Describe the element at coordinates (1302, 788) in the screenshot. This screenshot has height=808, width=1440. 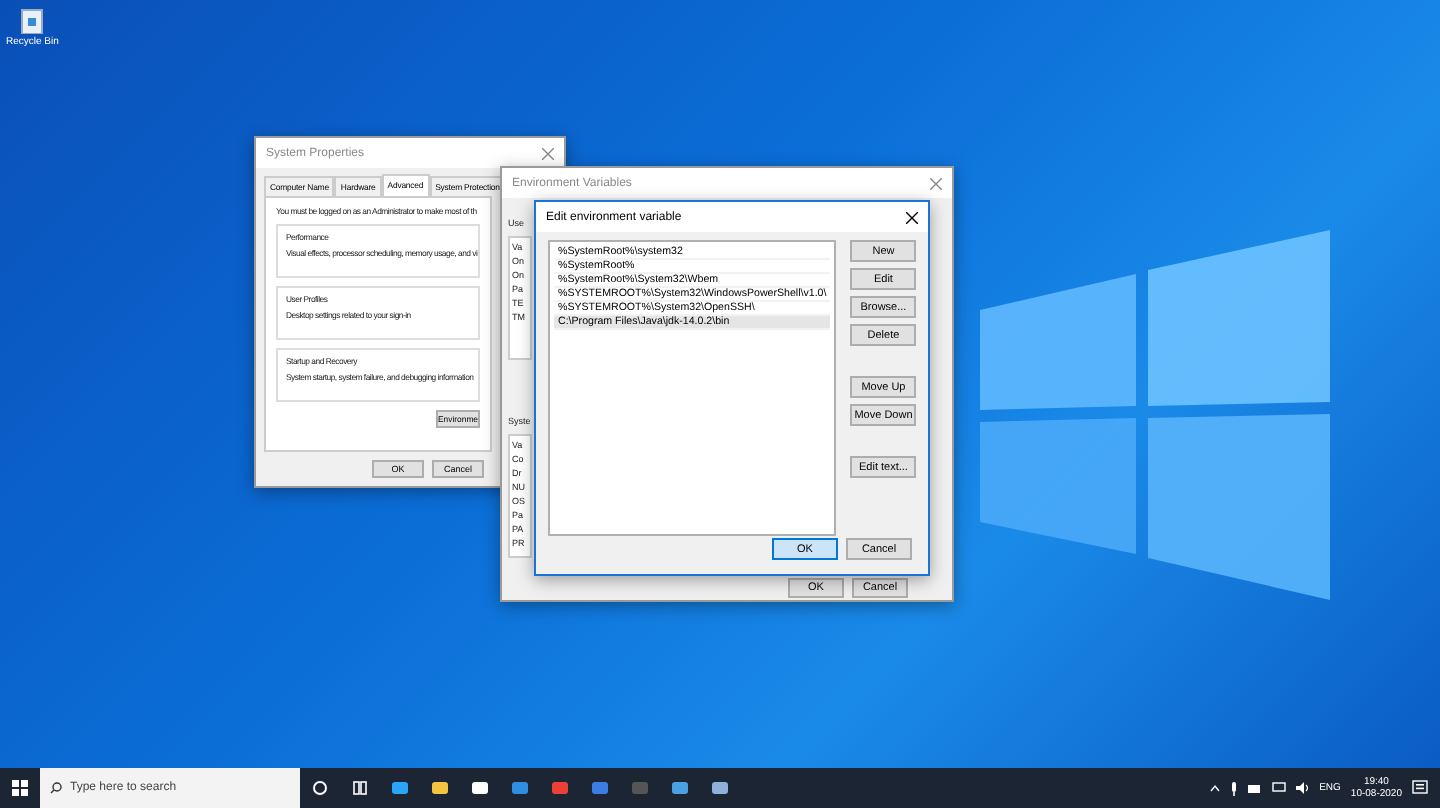
I see `speaker-icon` at that location.